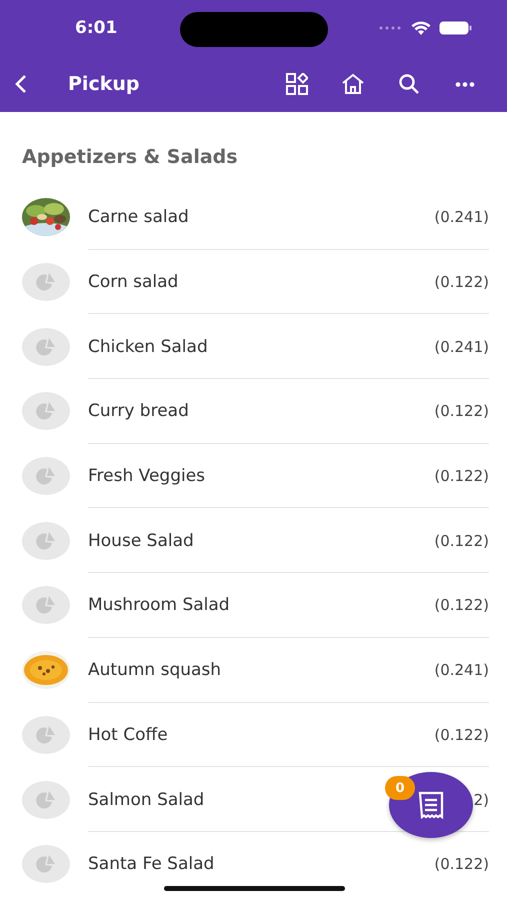 The image size is (507, 900). I want to click on item-name: House Salad, so click(141, 540).